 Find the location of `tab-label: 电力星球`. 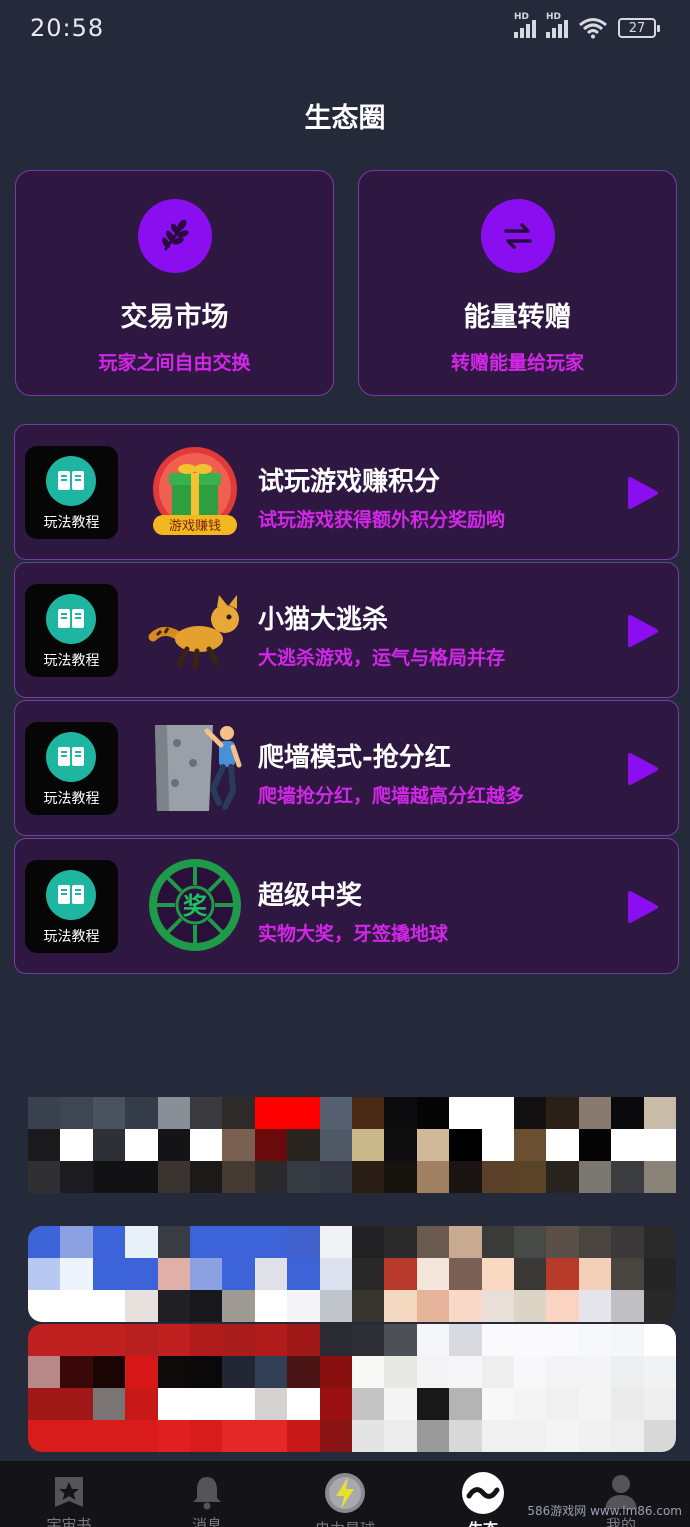

tab-label: 电力星球 is located at coordinates (345, 1522).